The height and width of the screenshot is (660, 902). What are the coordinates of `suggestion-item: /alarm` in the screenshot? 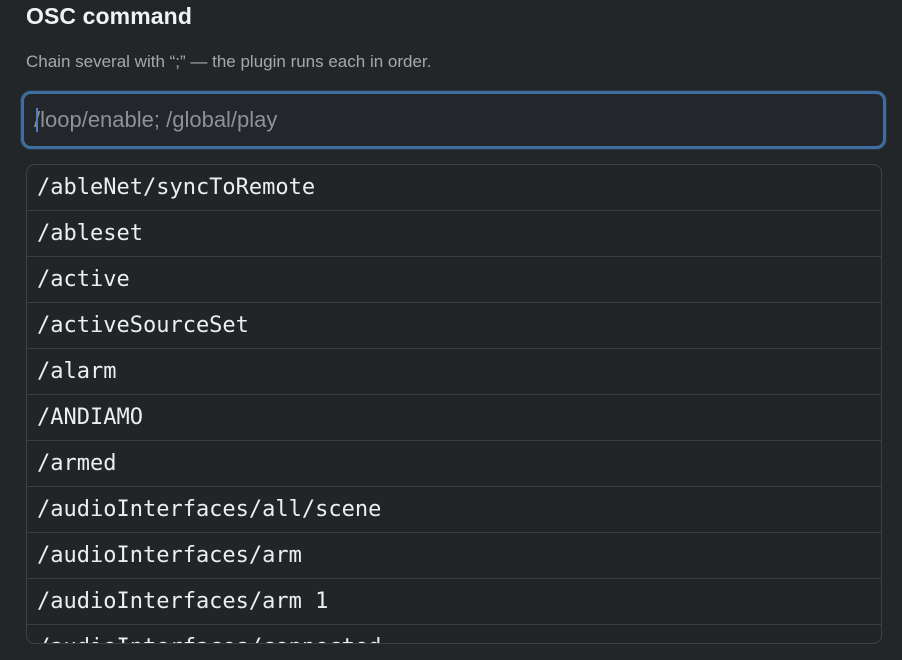 It's located at (454, 372).